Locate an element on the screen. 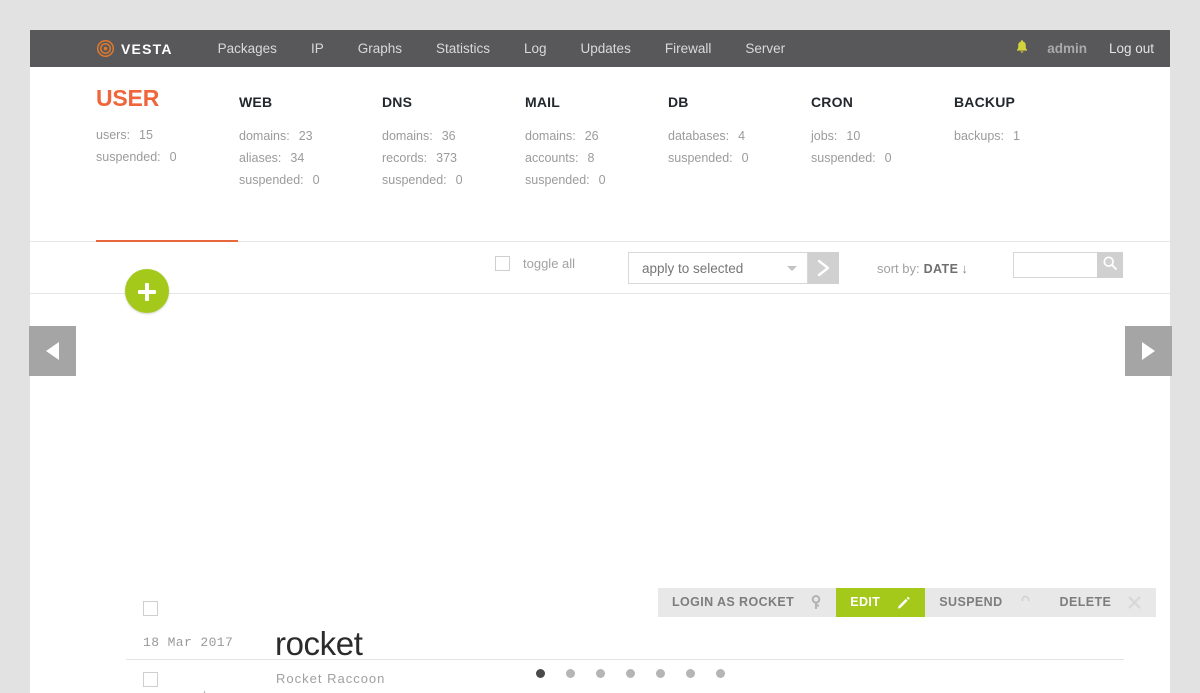 This screenshot has width=1200, height=693. stat-key: backups: is located at coordinates (979, 136).